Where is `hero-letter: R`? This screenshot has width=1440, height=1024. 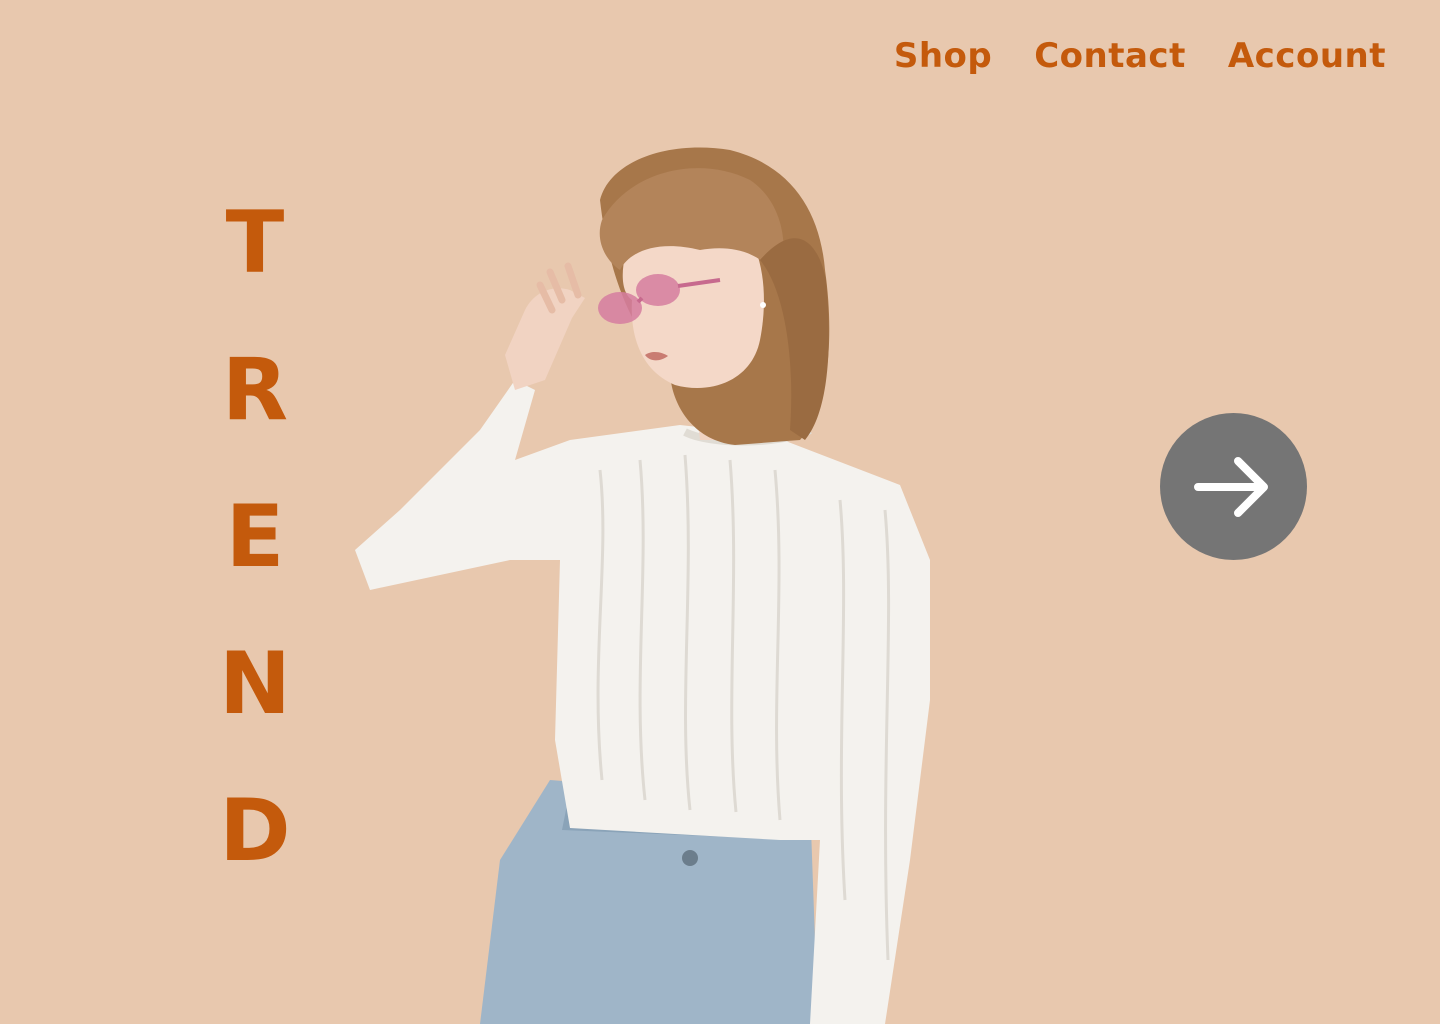 hero-letter: R is located at coordinates (255, 390).